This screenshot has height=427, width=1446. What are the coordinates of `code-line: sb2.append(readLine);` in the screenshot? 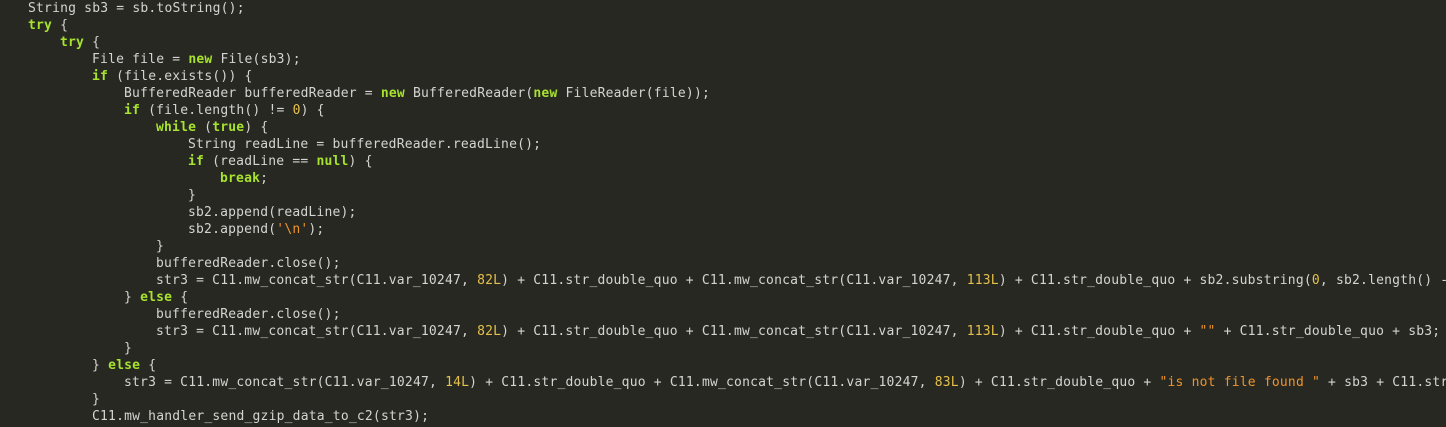 It's located at (737, 212).